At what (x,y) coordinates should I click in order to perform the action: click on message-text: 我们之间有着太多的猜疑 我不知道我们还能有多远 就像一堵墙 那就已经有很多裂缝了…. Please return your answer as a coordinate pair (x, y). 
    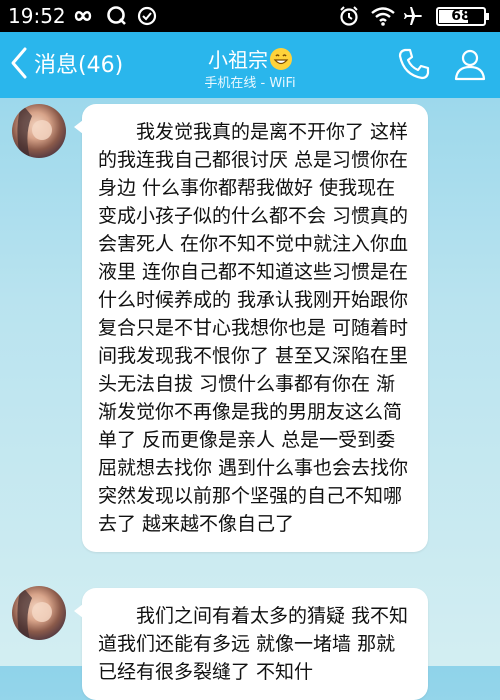
    Looking at the image, I should click on (253, 644).